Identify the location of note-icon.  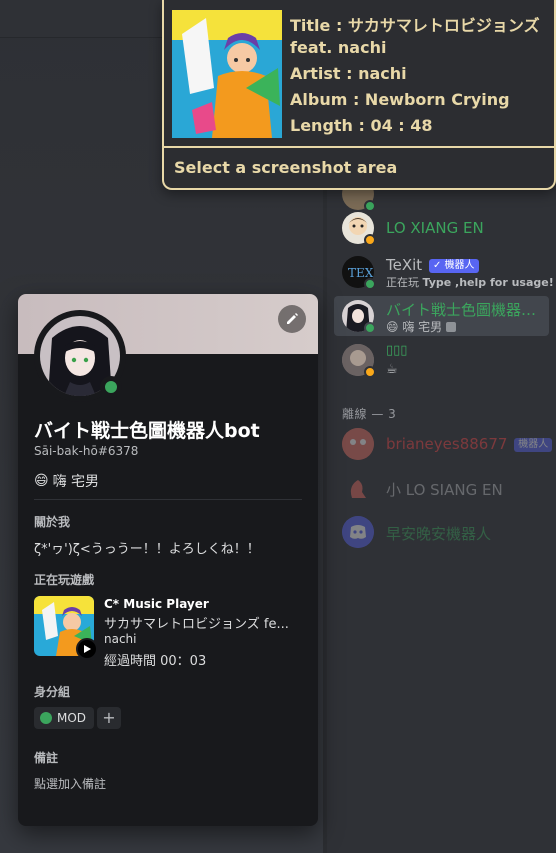
(450, 327).